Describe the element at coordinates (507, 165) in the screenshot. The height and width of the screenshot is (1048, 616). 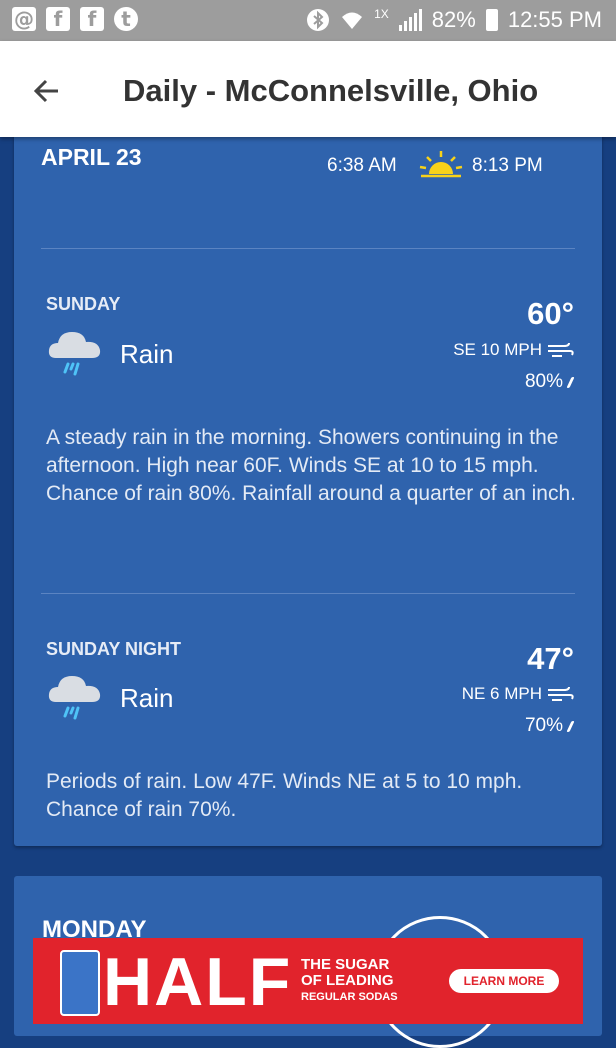
I see `sunset-time: 8:13 PM` at that location.